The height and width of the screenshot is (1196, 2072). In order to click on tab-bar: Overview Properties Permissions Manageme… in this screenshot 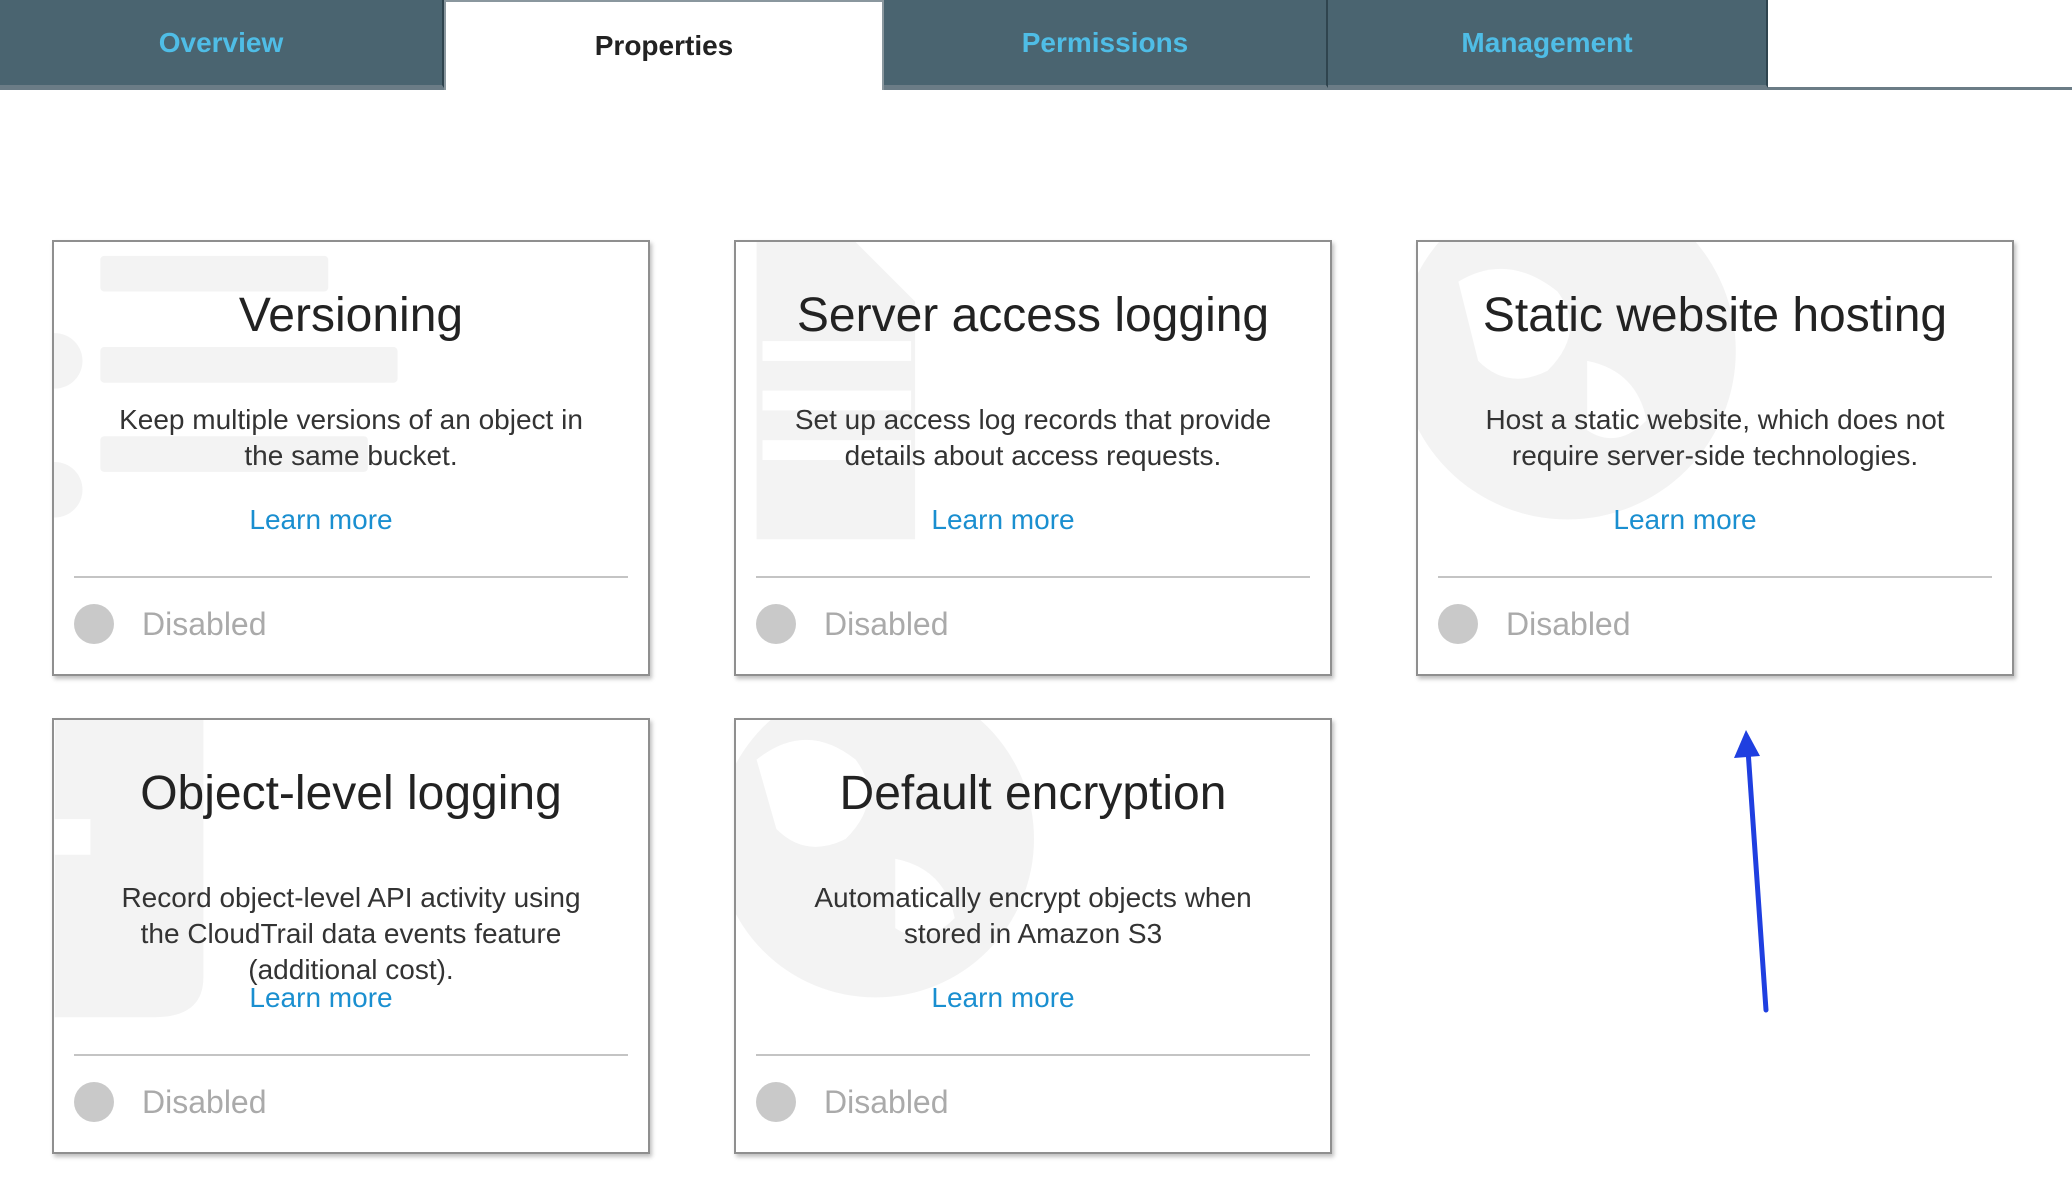, I will do `click(1036, 45)`.